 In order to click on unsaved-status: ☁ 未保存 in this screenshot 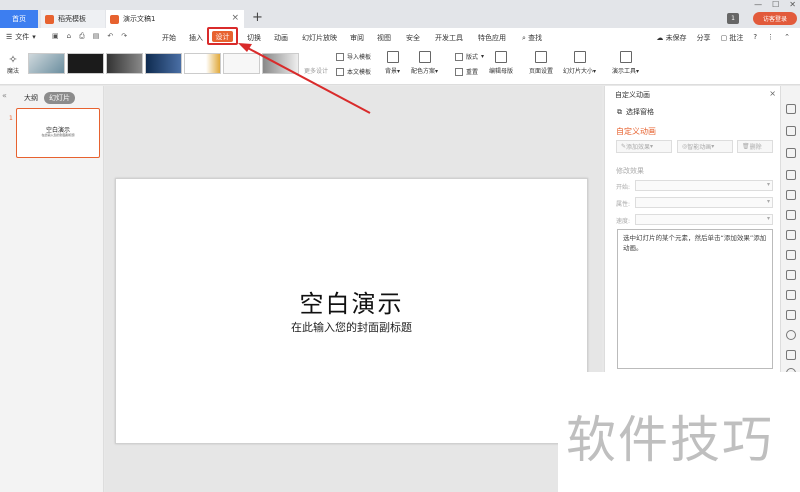, I will do `click(671, 38)`.